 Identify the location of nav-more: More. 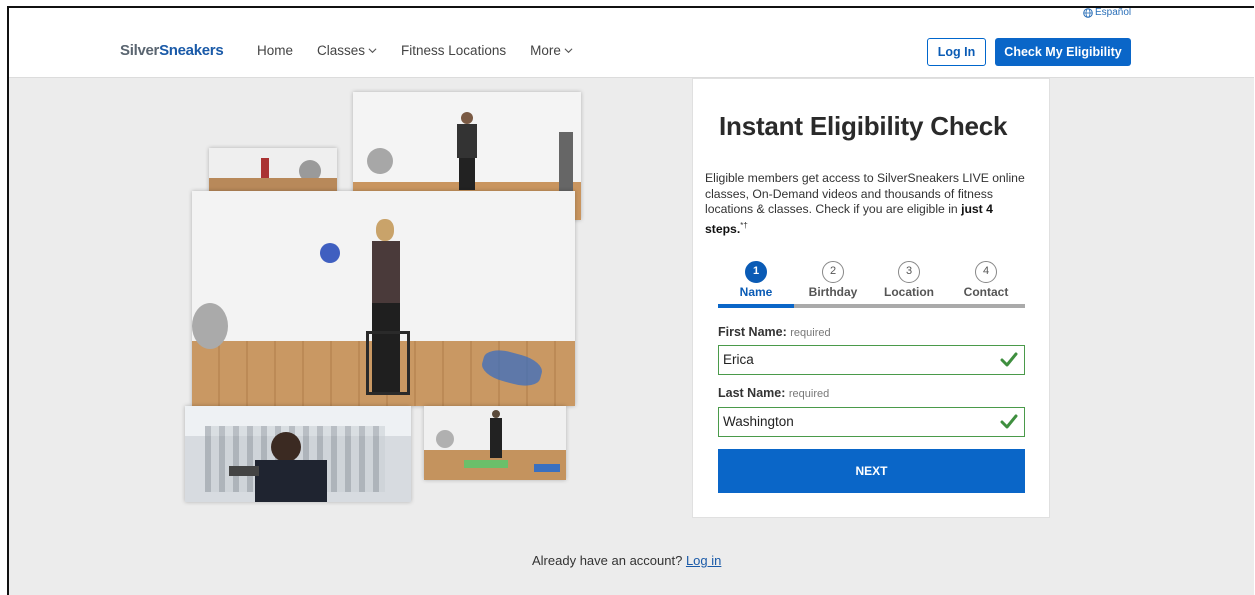
(551, 50).